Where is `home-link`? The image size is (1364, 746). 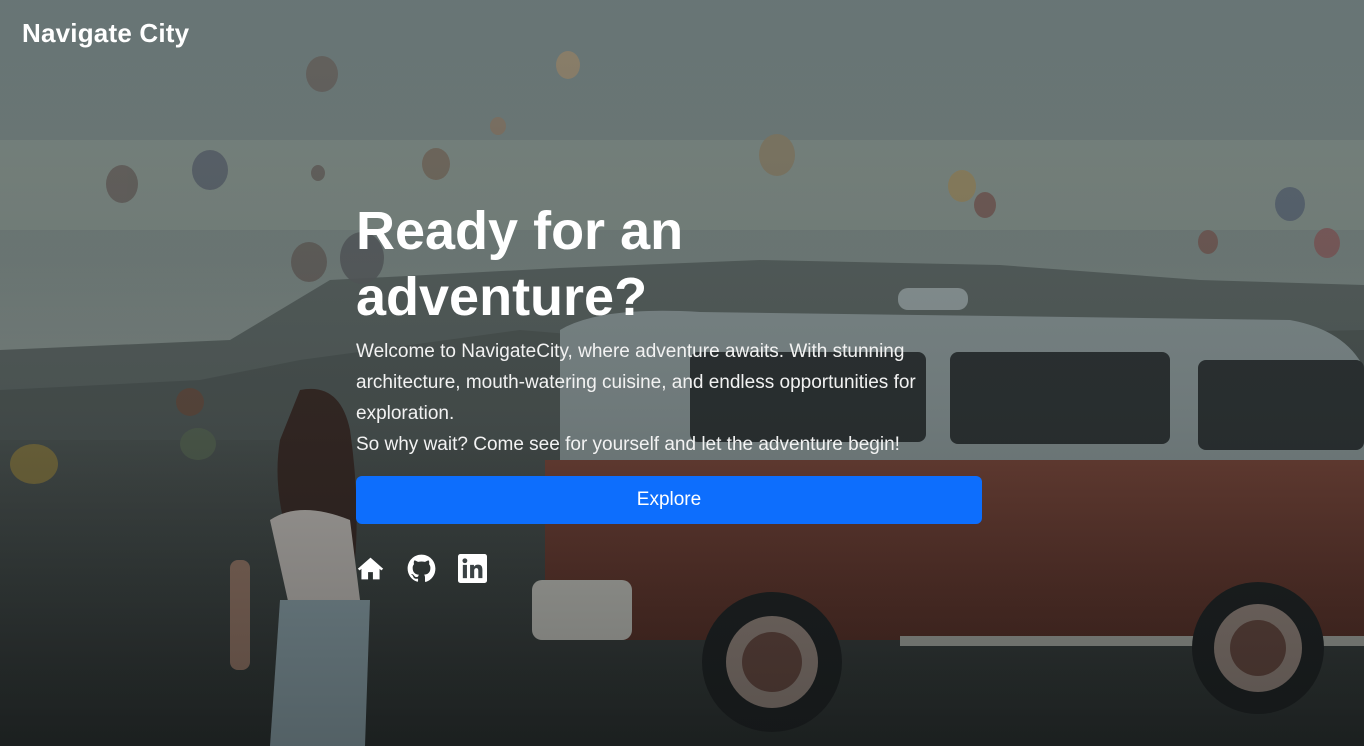 home-link is located at coordinates (370, 568).